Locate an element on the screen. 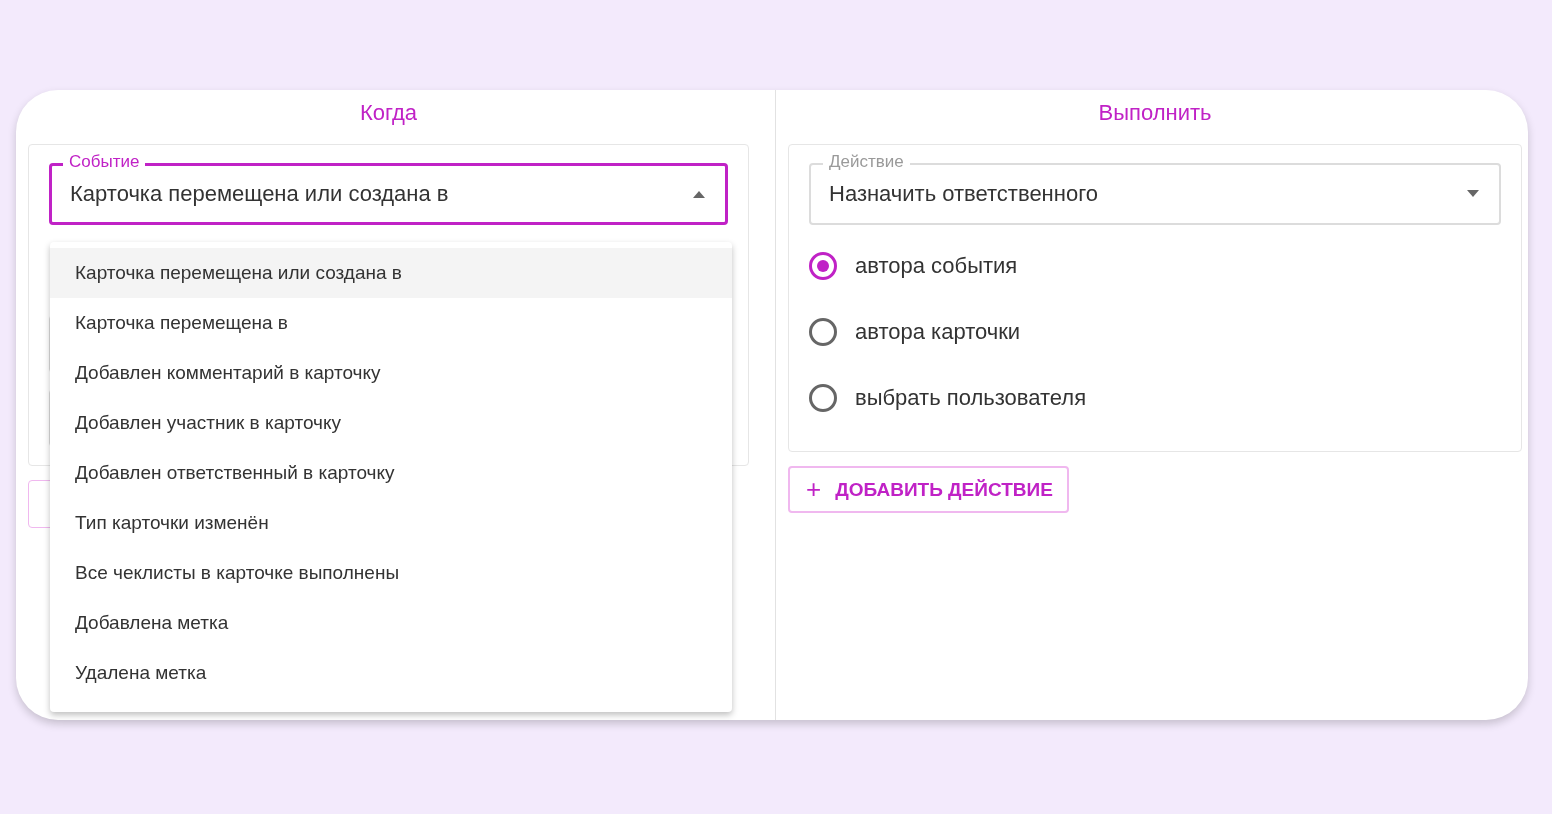 The height and width of the screenshot is (814, 1552). radio-label: выбрать пользователя is located at coordinates (971, 398).